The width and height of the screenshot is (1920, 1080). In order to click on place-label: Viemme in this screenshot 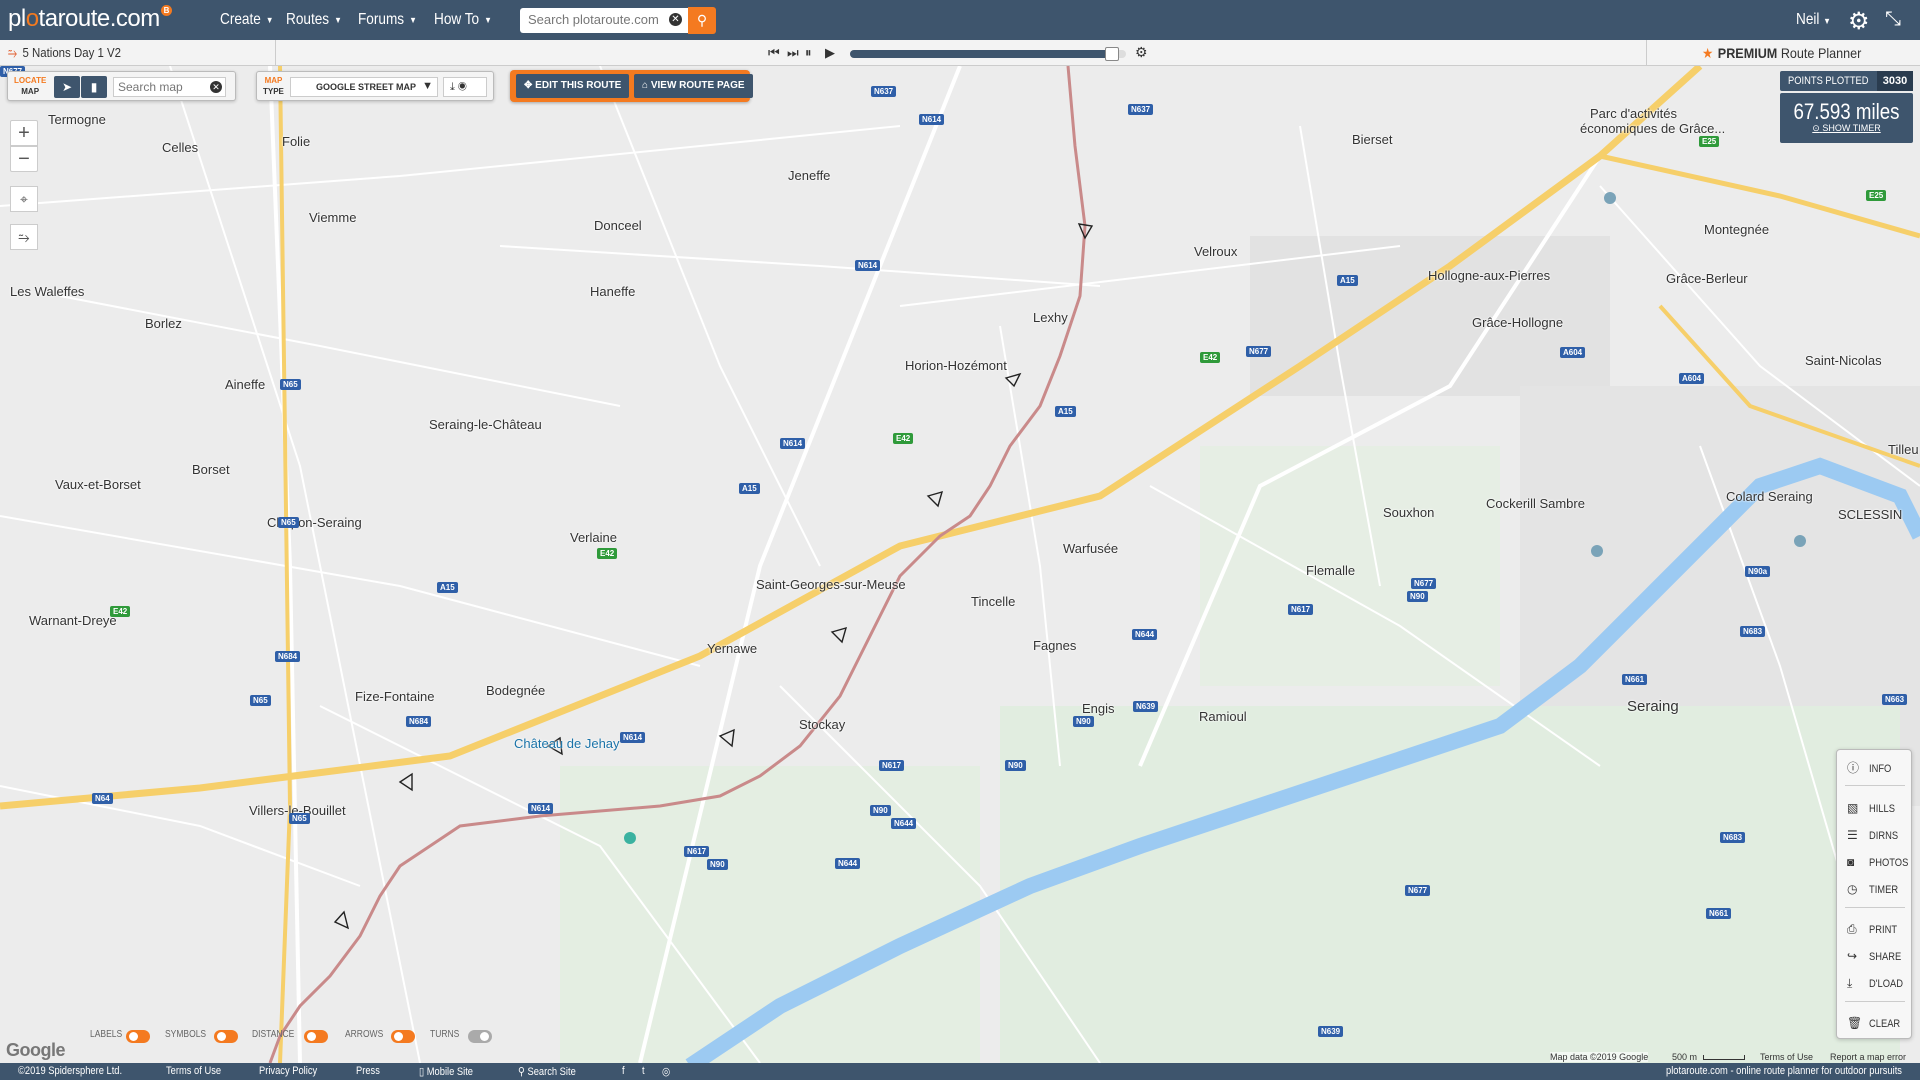, I will do `click(333, 217)`.